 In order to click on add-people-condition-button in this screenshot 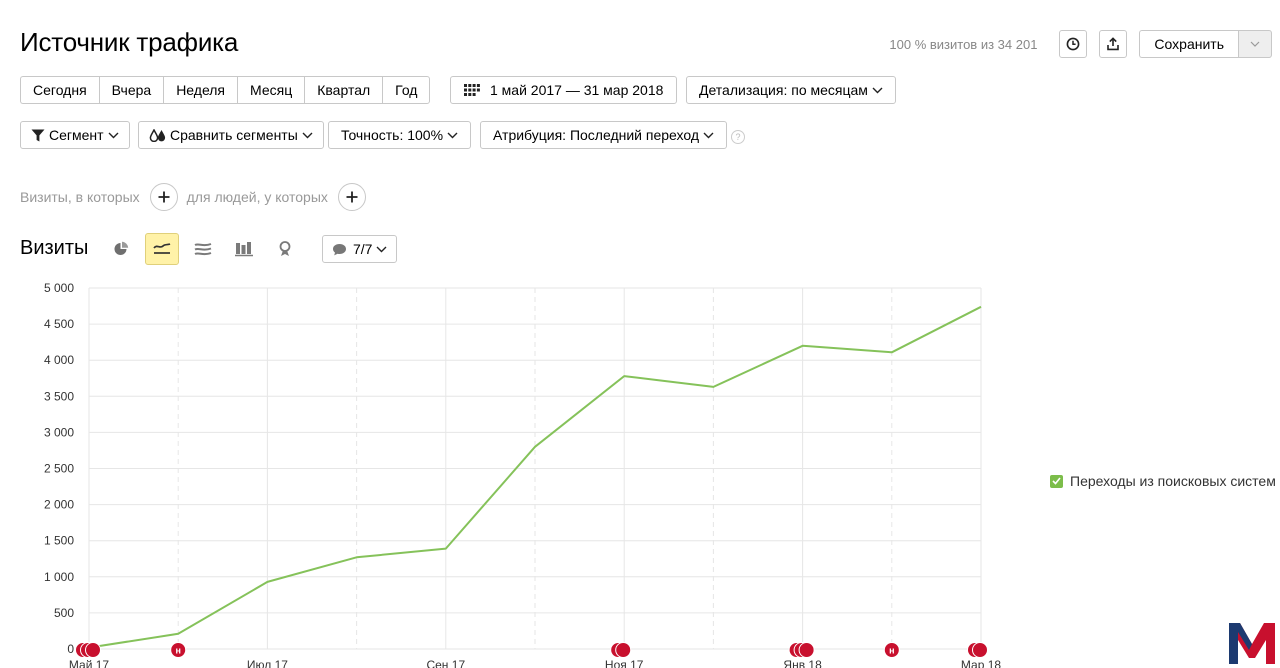, I will do `click(351, 197)`.